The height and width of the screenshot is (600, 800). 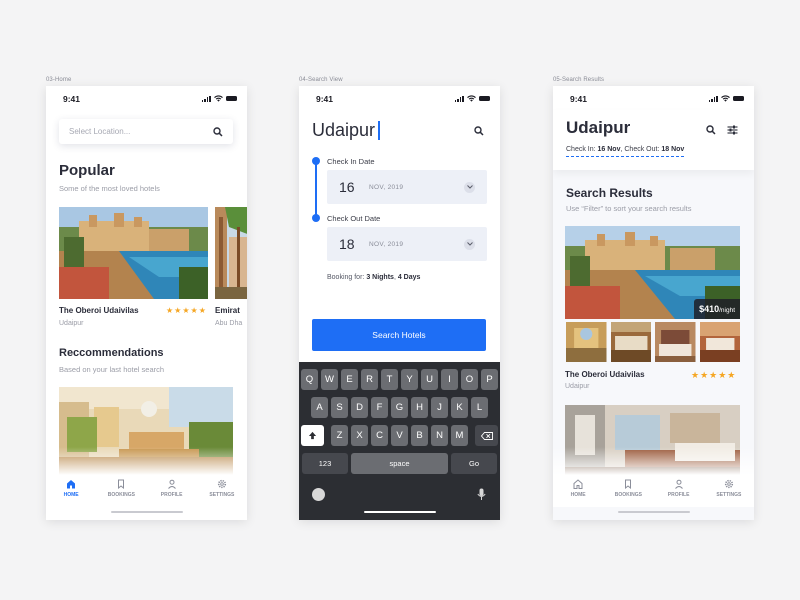 I want to click on key-u: U, so click(x=429, y=379).